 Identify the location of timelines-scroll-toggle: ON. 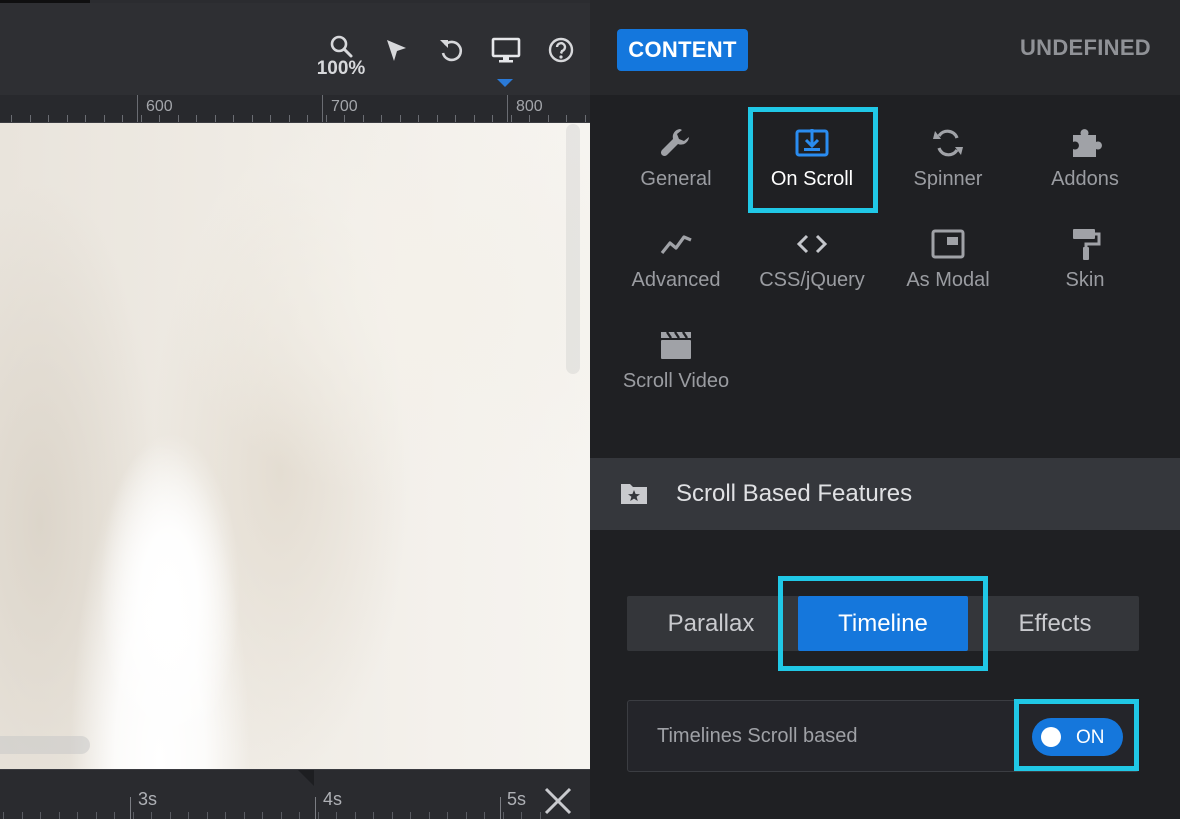
(1077, 737).